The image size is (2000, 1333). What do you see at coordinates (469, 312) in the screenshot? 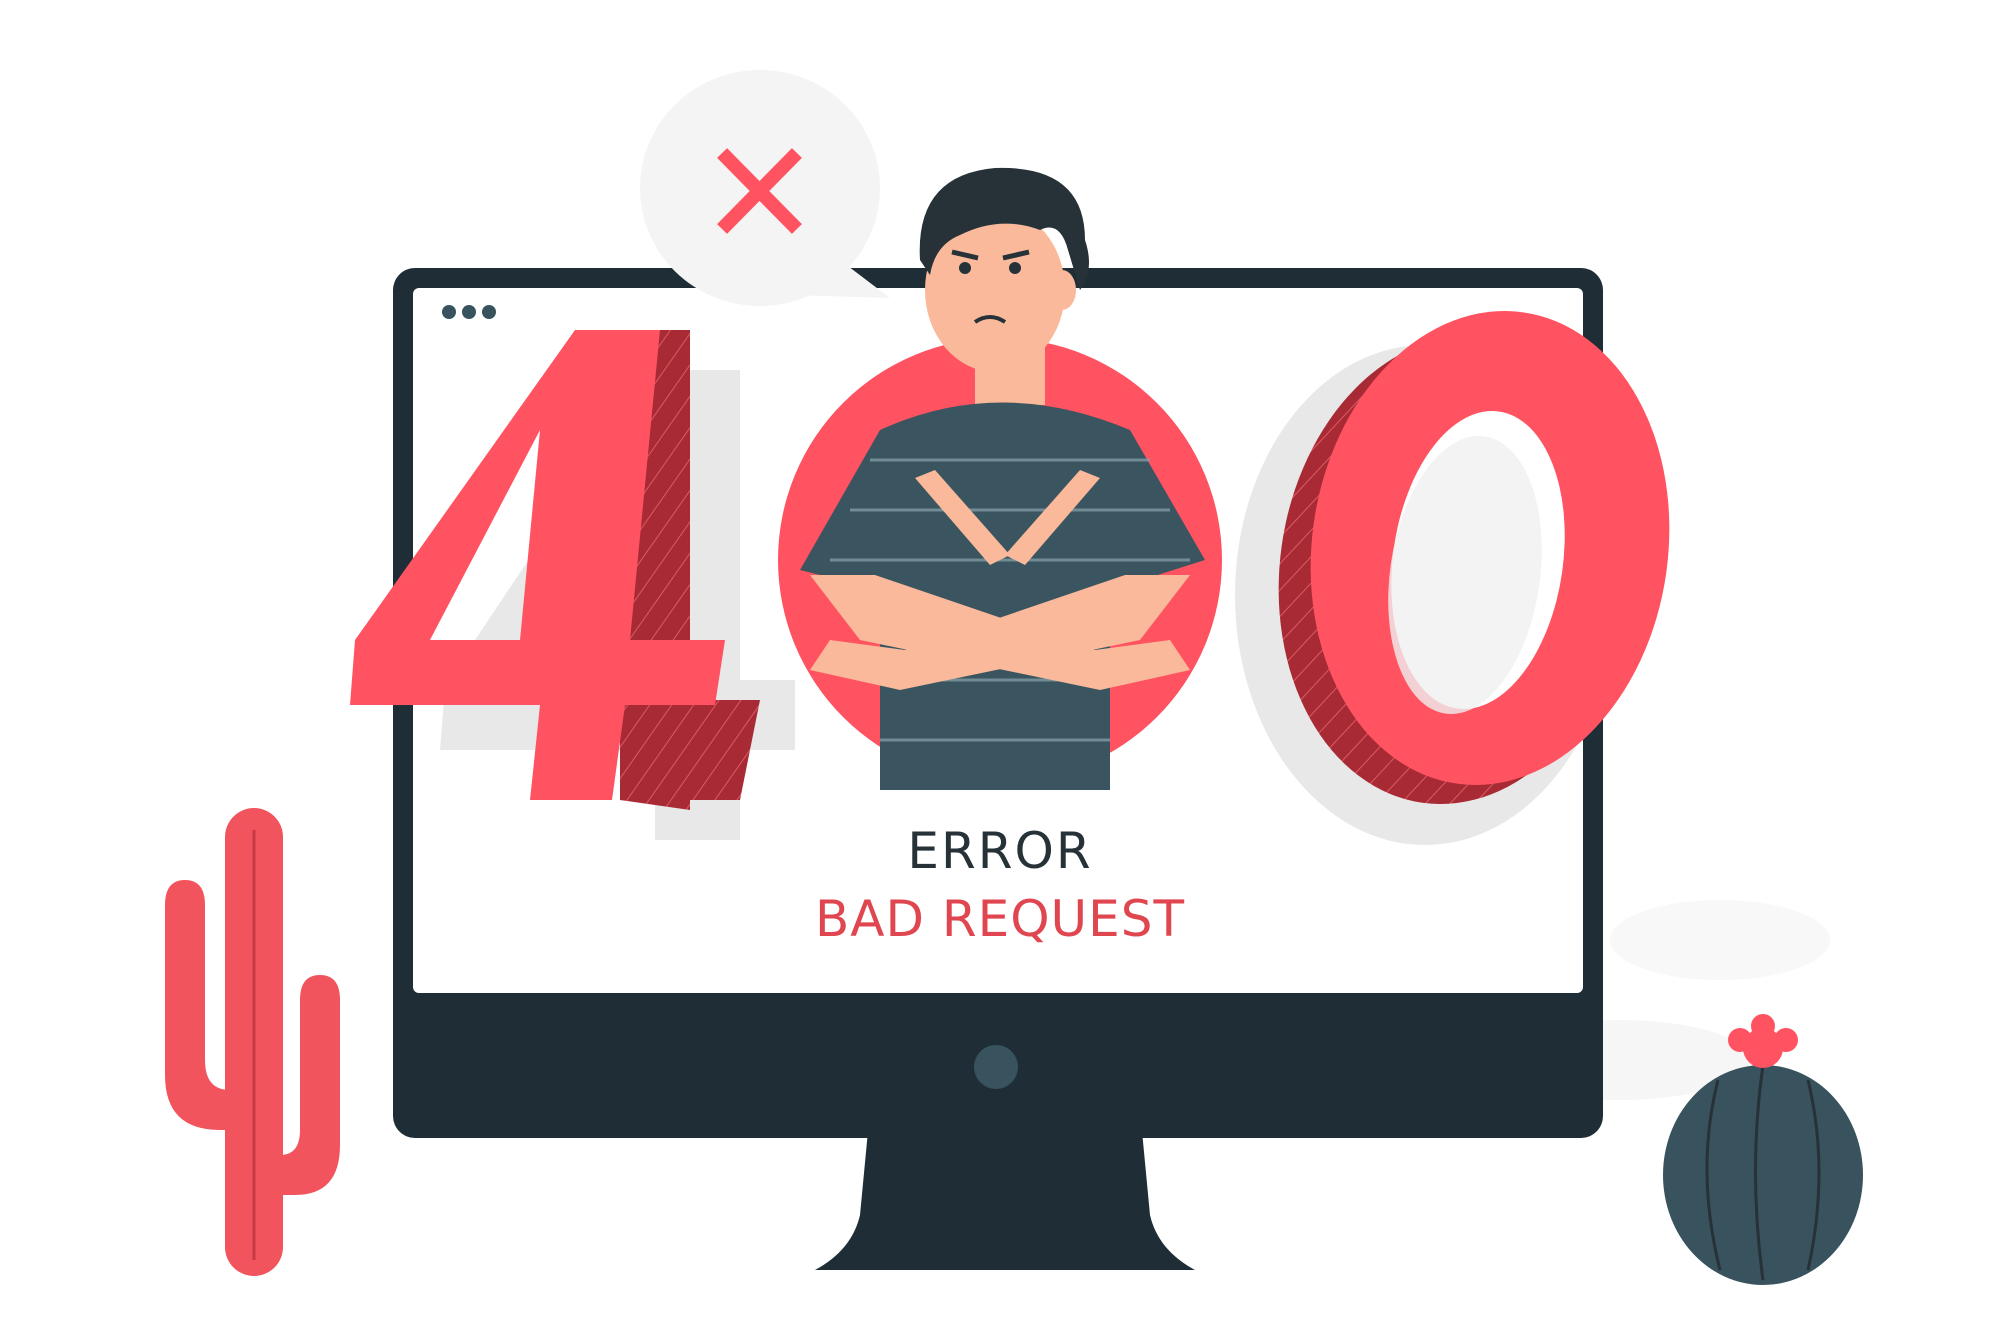
I see `window-controls-icon` at bounding box center [469, 312].